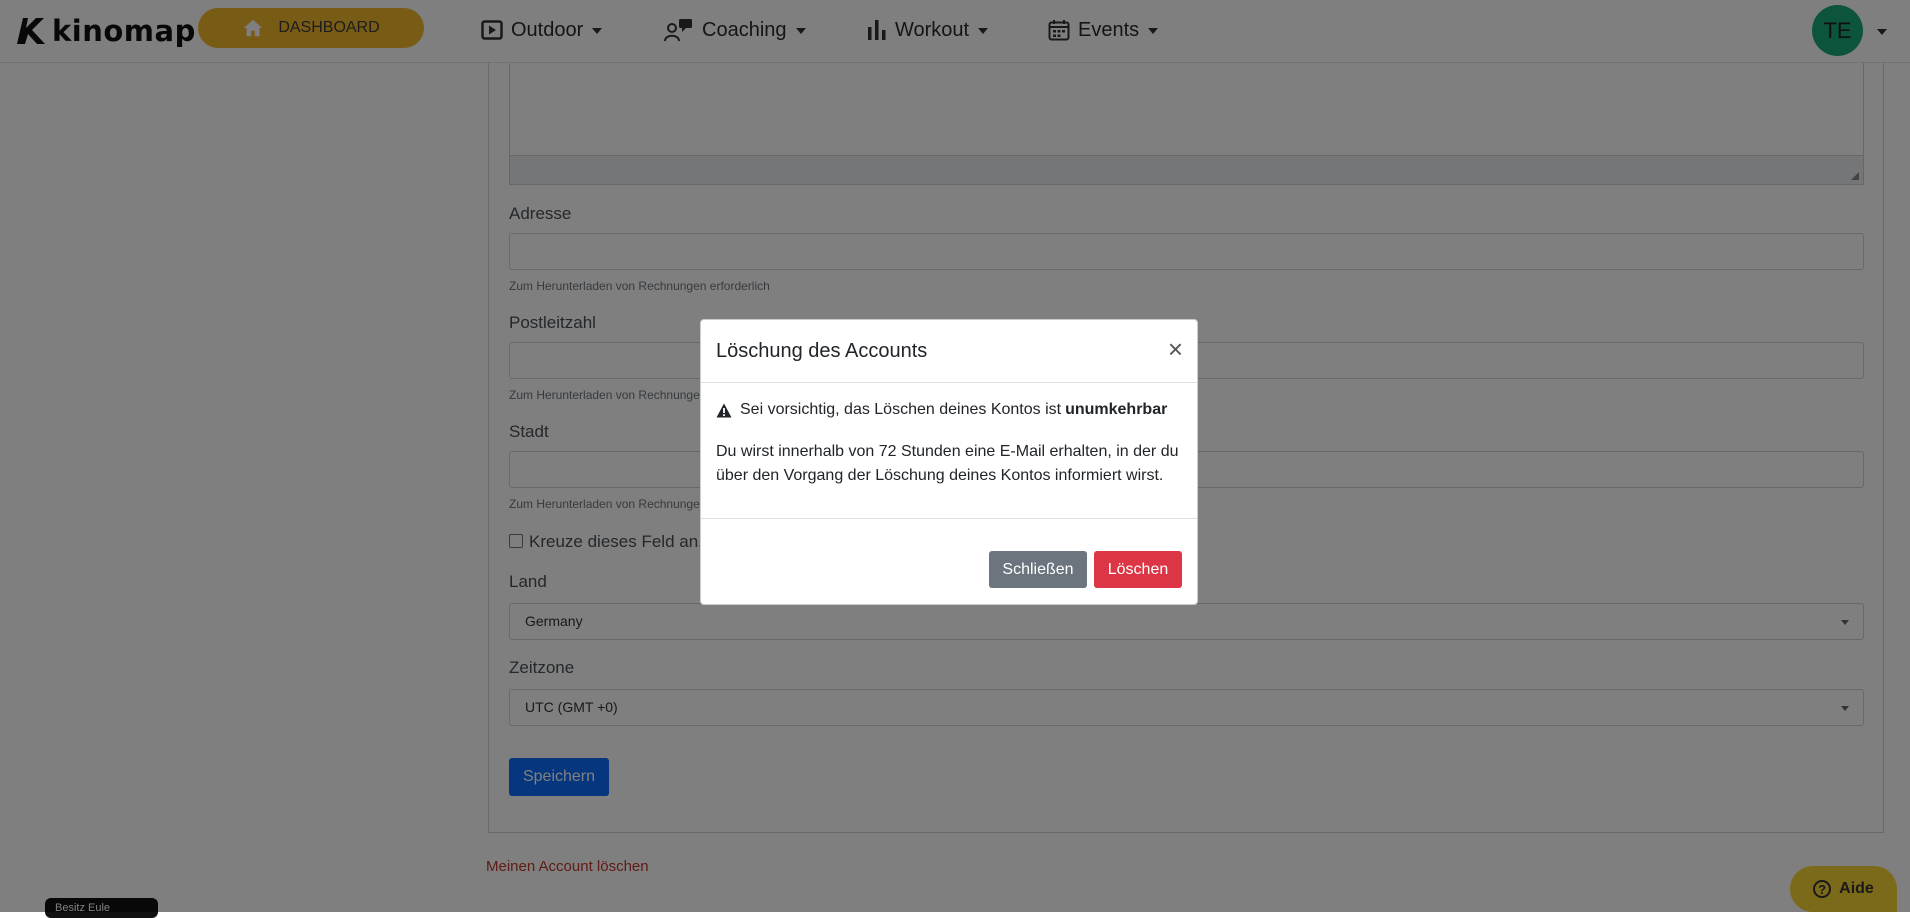  I want to click on modal-header: Löschung des Accounts ×, so click(949, 351).